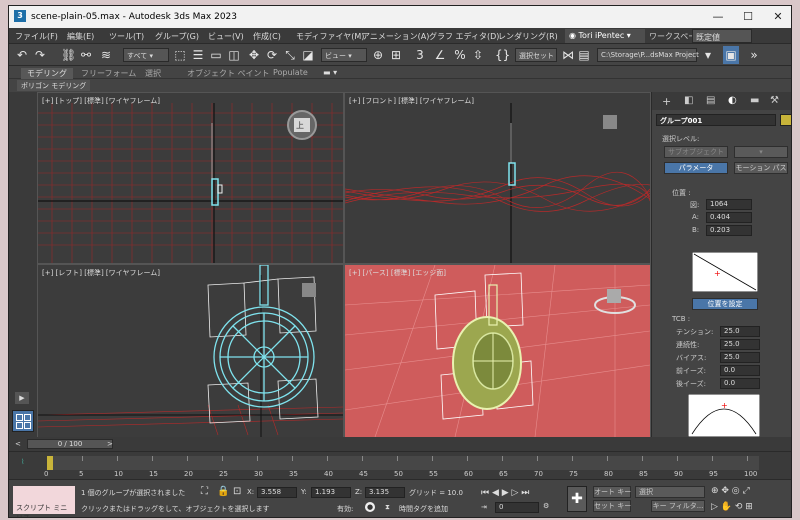 This screenshot has height=520, width=800. What do you see at coordinates (290, 55) in the screenshot?
I see `scale-icon: ⤡` at bounding box center [290, 55].